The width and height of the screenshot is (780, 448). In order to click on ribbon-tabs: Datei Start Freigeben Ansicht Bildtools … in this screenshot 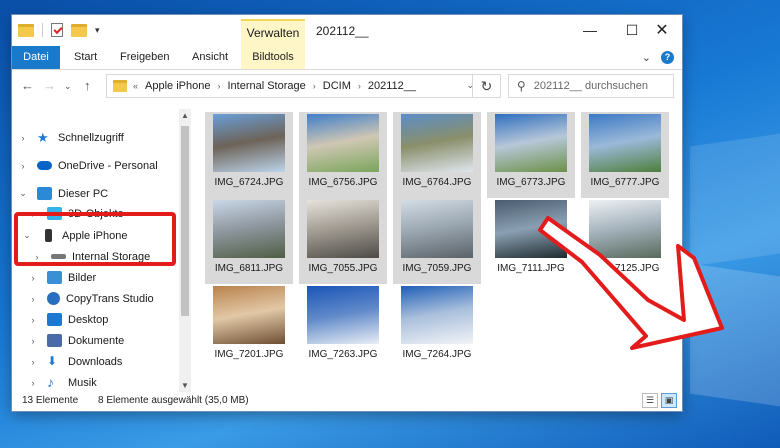, I will do `click(347, 58)`.